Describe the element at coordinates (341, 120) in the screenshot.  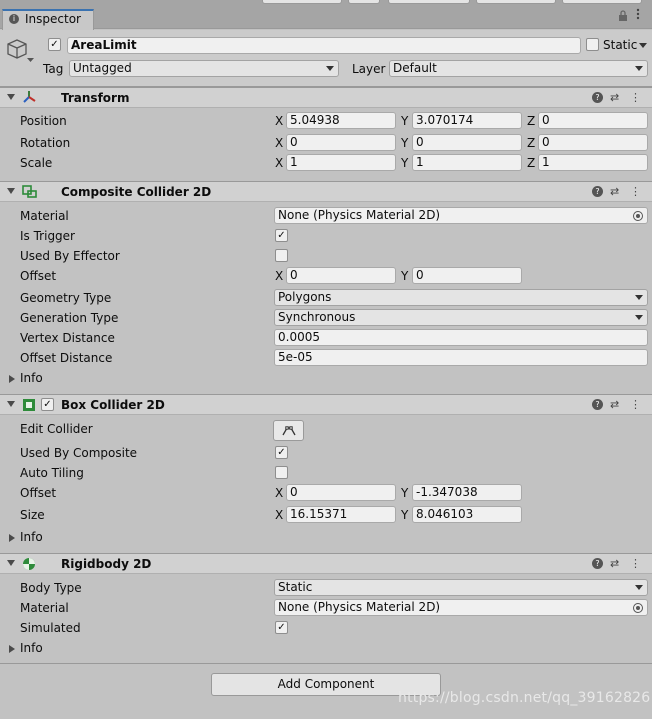
I see `position-x-field: 5.04938` at that location.